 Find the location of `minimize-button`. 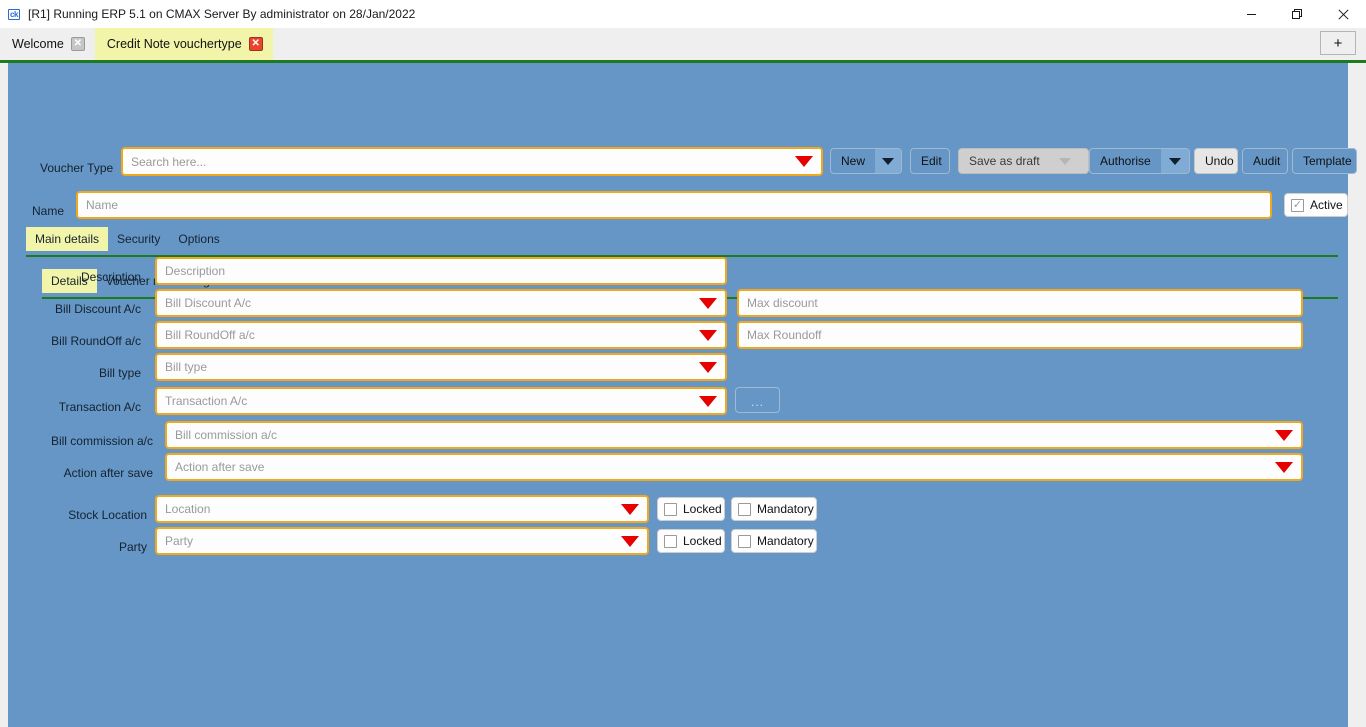

minimize-button is located at coordinates (1251, 14).